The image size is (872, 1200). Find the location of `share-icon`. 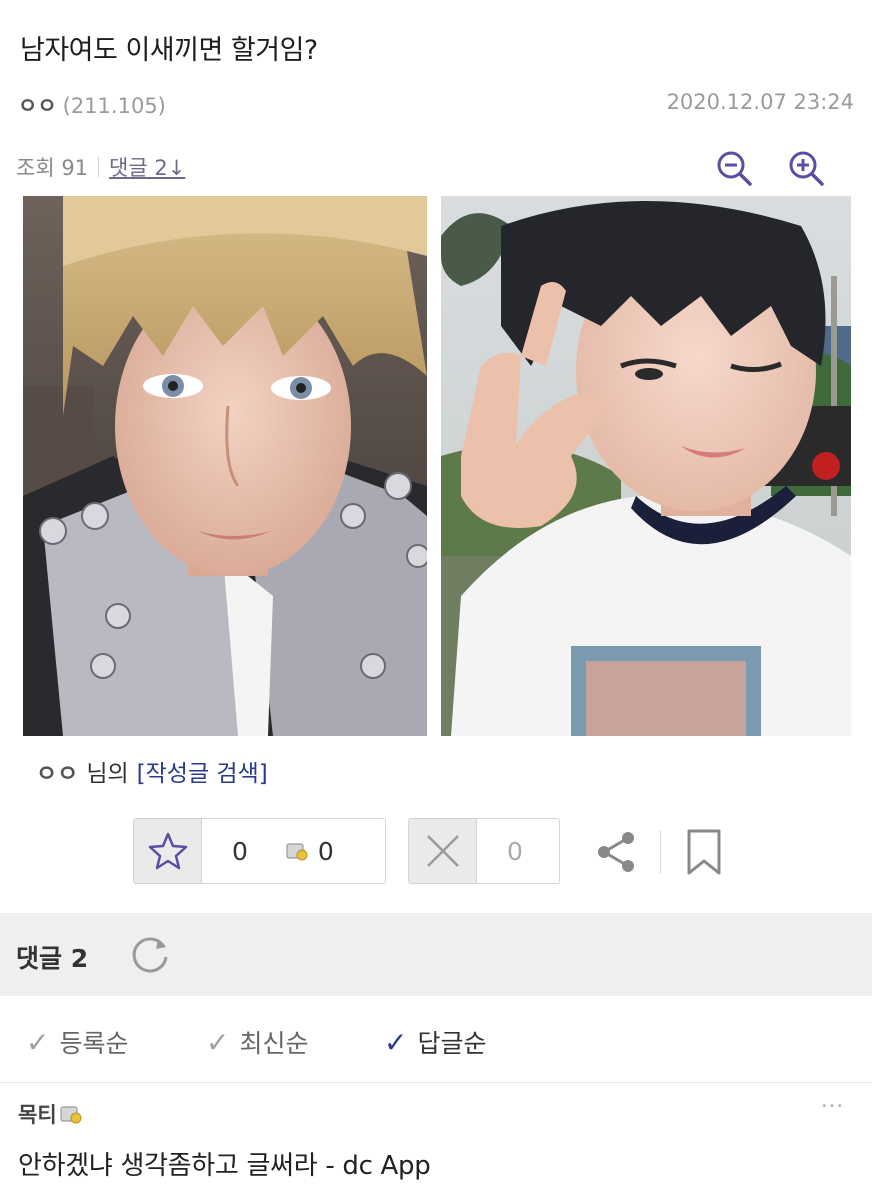

share-icon is located at coordinates (616, 852).